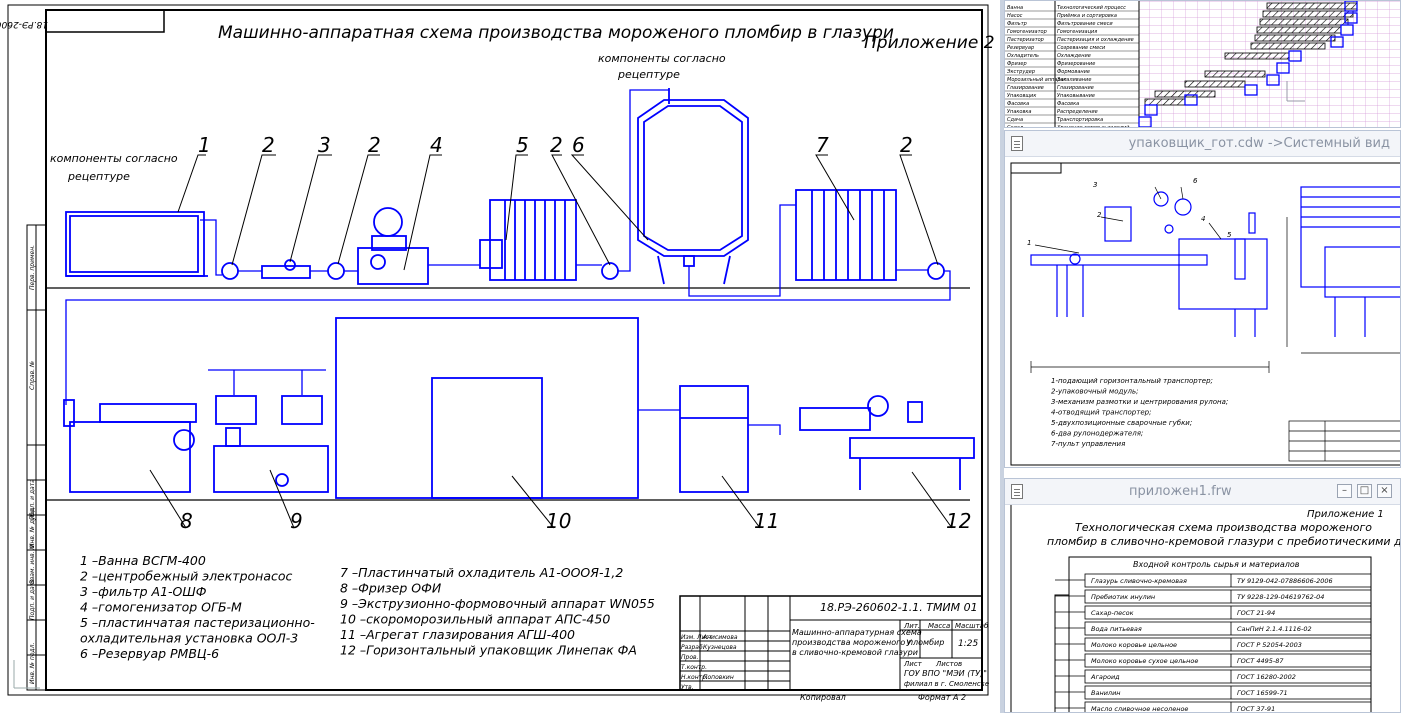 The image size is (1401, 713). What do you see at coordinates (946, 684) in the screenshot?
I see `title-block-org-2: филиал в г. Смоленске` at bounding box center [946, 684].